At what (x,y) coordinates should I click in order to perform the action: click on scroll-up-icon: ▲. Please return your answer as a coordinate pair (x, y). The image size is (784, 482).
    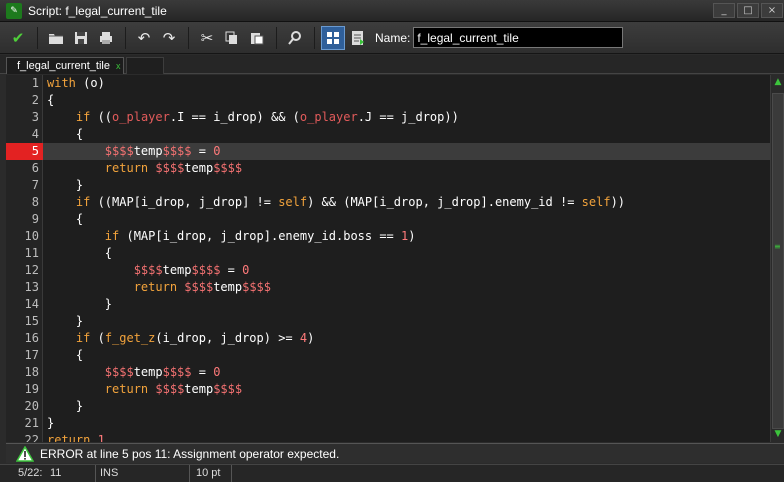
    Looking at the image, I should click on (778, 82).